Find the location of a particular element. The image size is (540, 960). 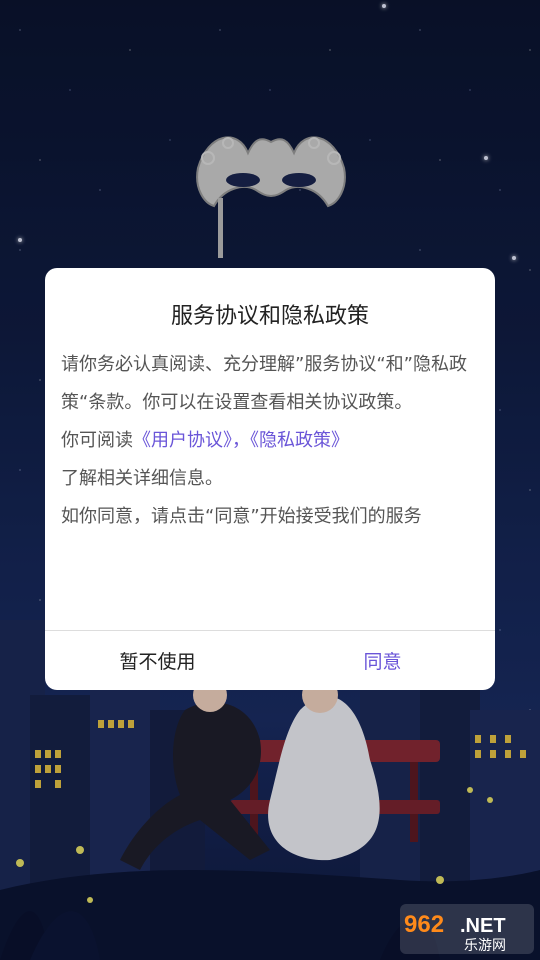

watermark-number: 962 is located at coordinates (424, 924).